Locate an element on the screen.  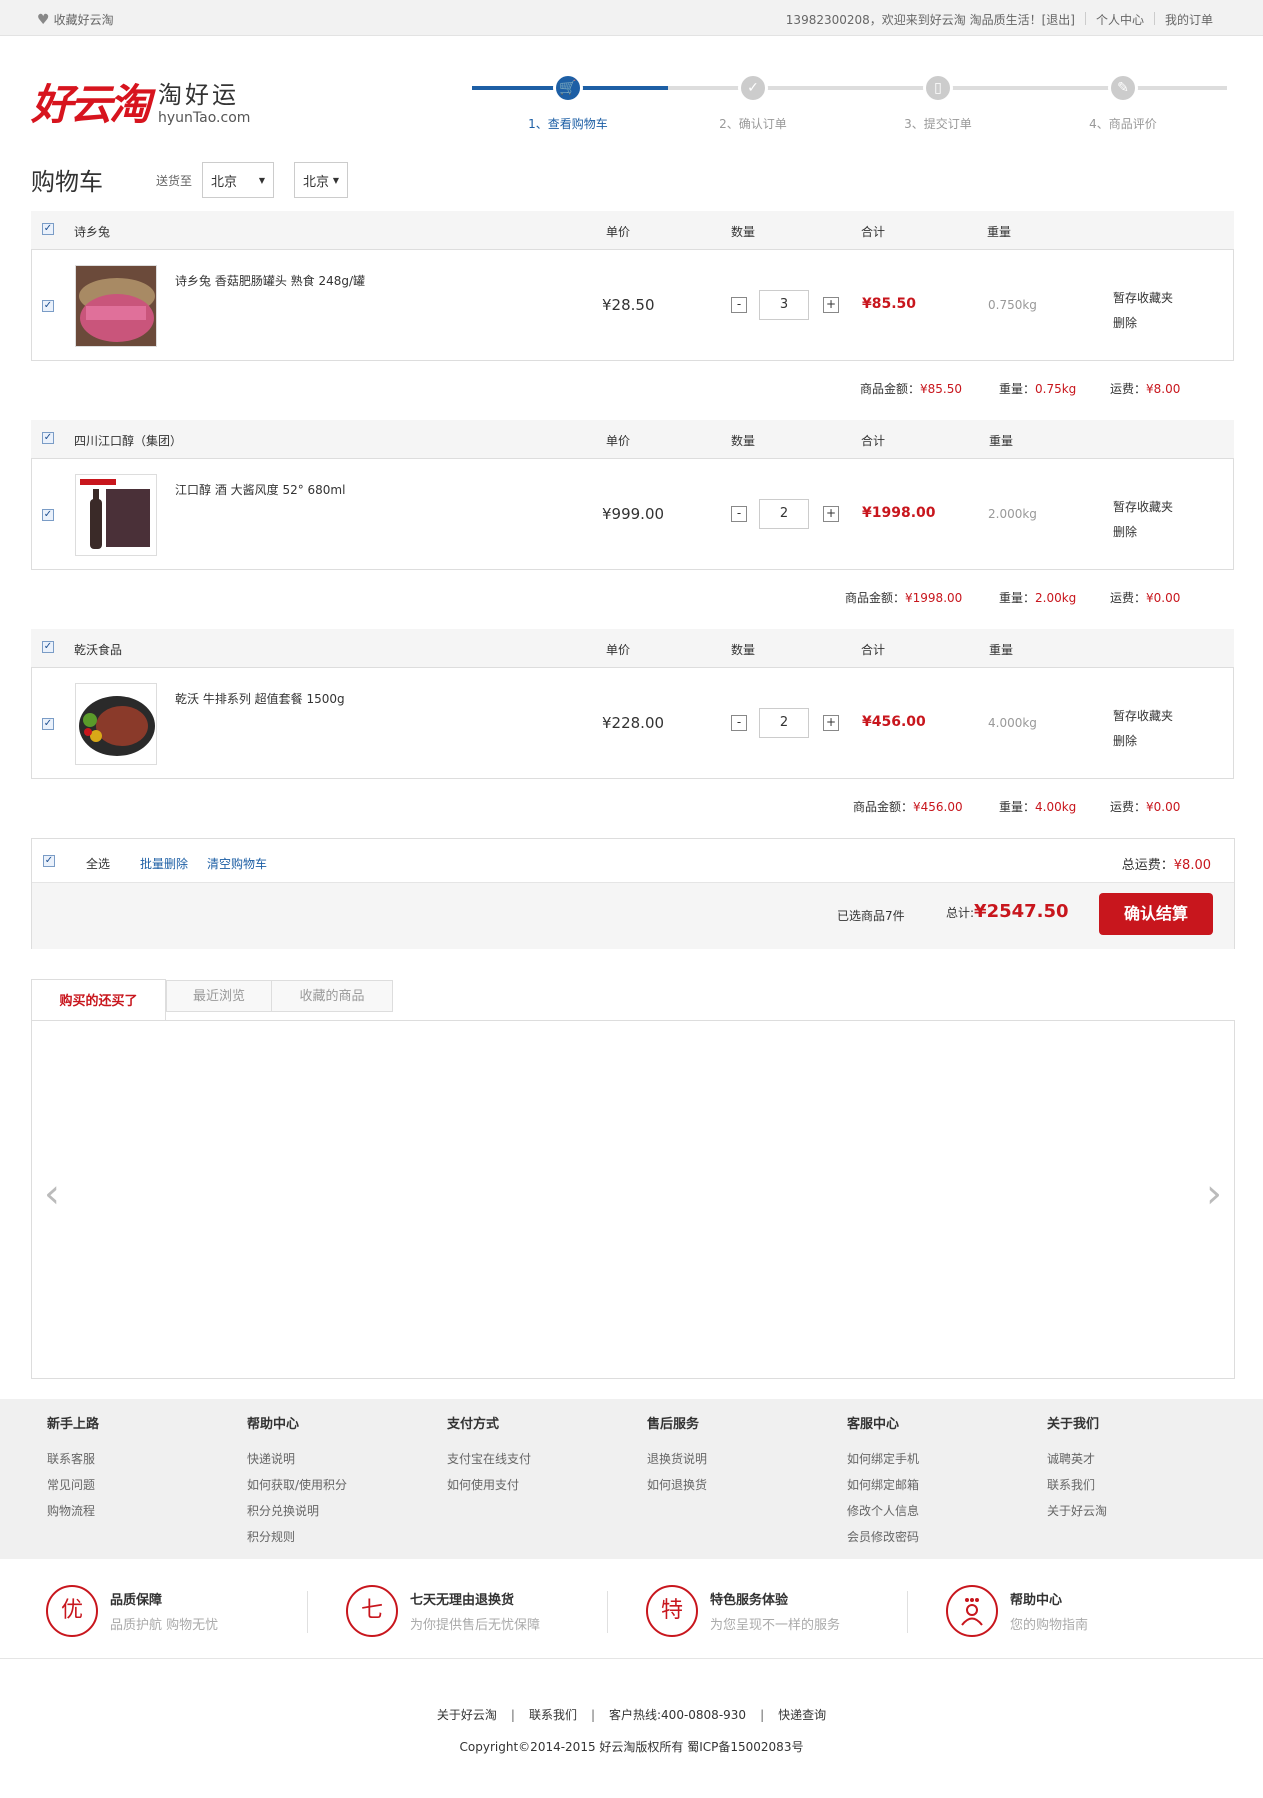
help-column: 售后服务 退换货说明 如何退换货 is located at coordinates (677, 1455).